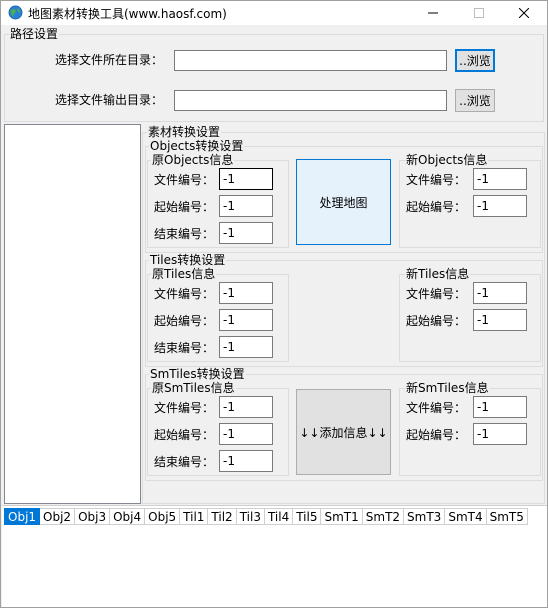 This screenshot has height=608, width=548. Describe the element at coordinates (343, 202) in the screenshot. I see `process-map-button: 处理地图` at that location.